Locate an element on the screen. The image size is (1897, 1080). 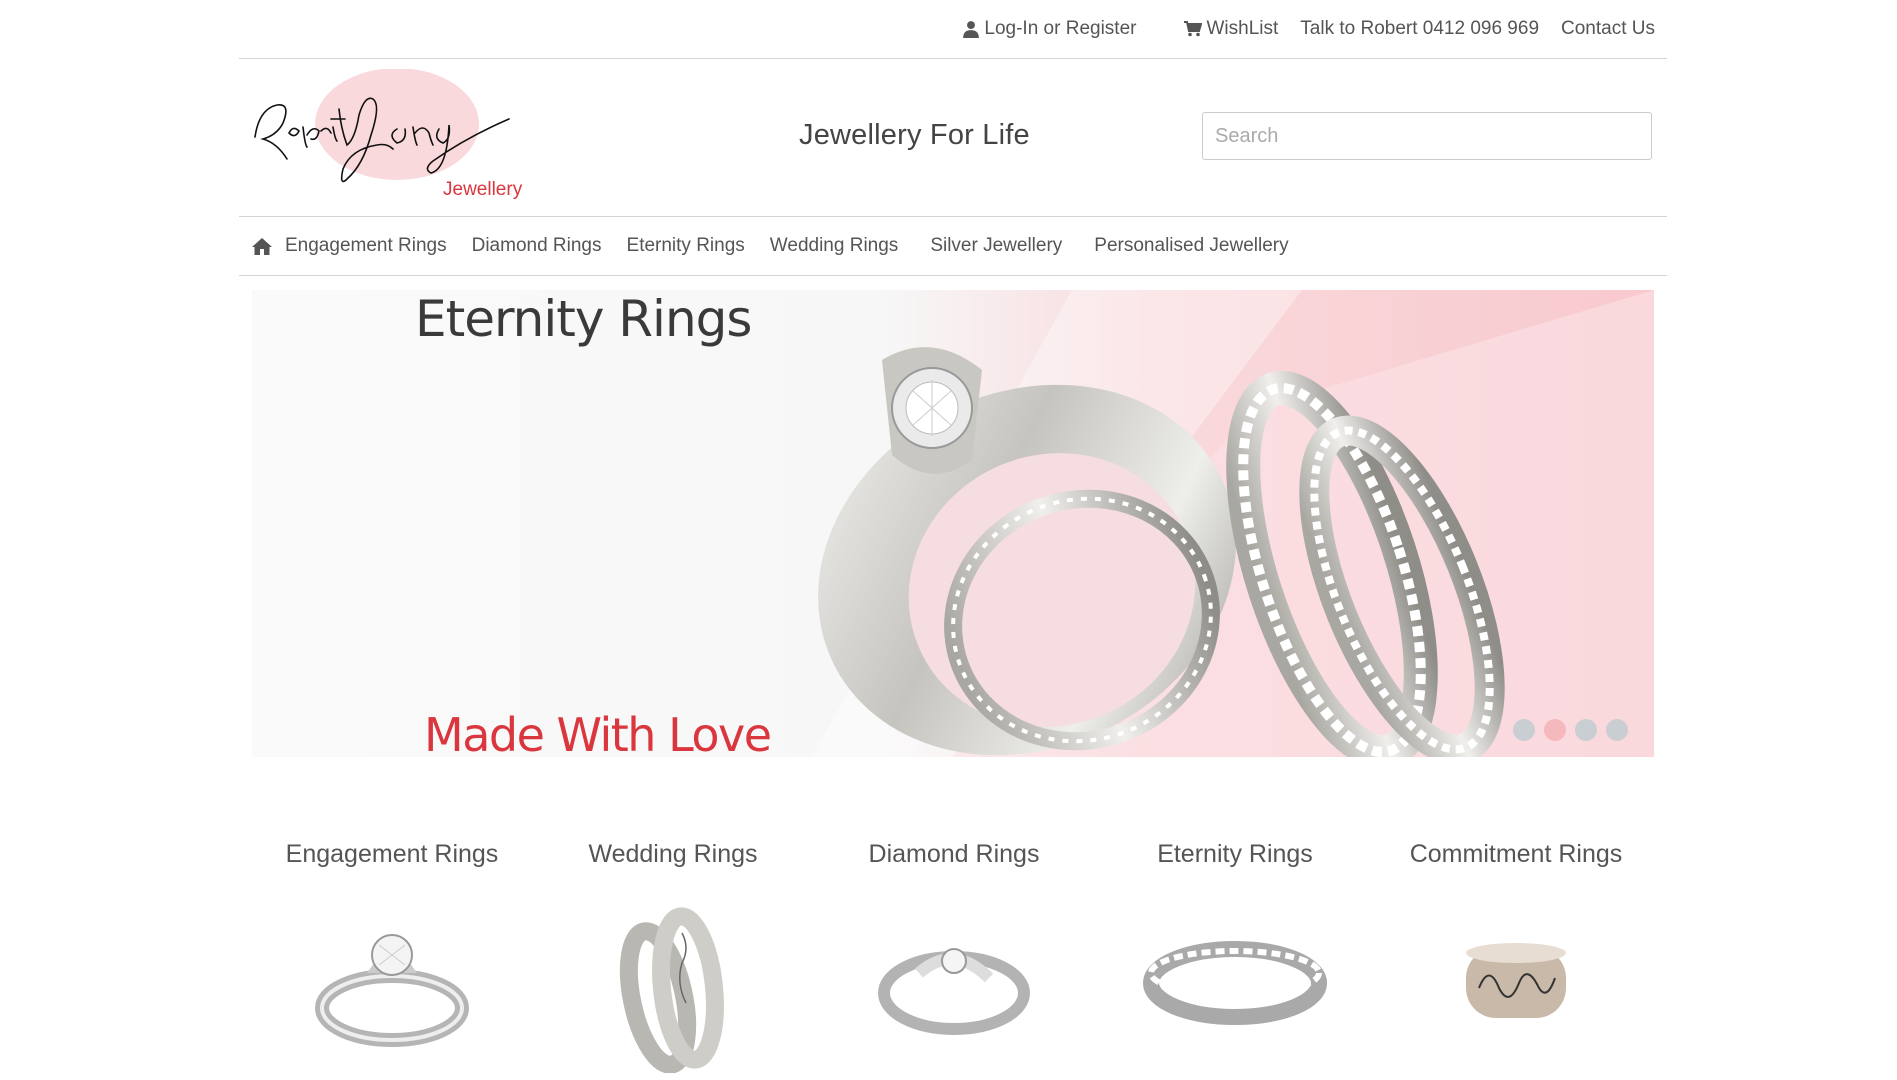
cart-icon is located at coordinates (1193, 29).